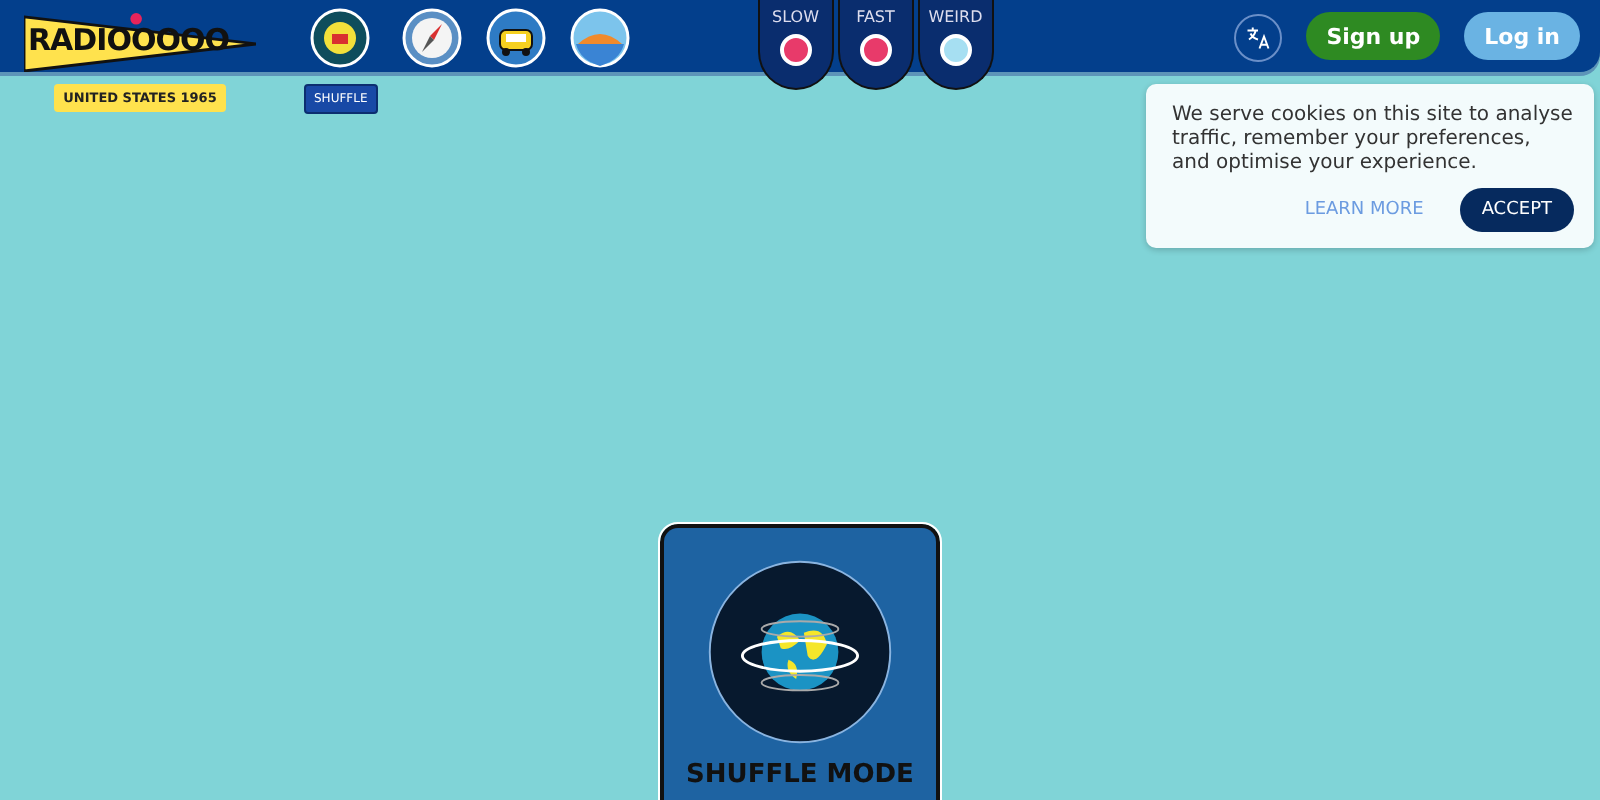  I want to click on translate-icon, so click(1258, 38).